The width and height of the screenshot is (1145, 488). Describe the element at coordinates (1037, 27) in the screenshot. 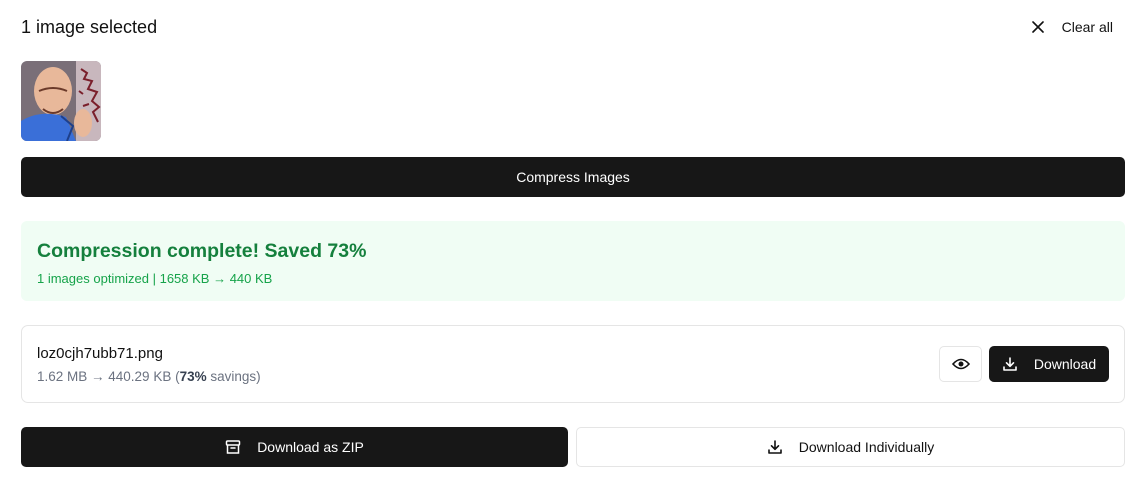

I see `close-icon` at that location.